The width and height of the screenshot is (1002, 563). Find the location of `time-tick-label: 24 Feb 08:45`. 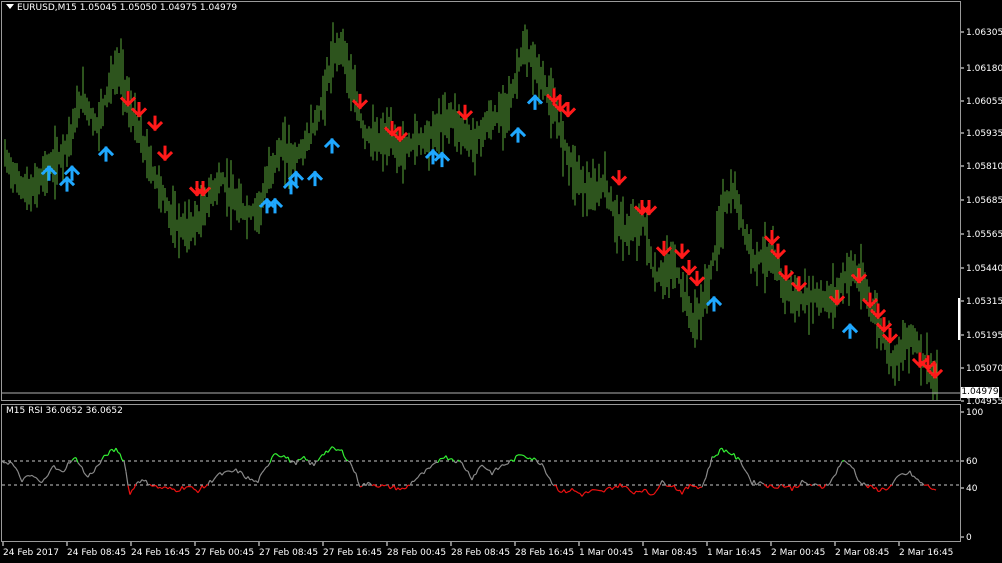

time-tick-label: 24 Feb 08:45 is located at coordinates (96, 553).